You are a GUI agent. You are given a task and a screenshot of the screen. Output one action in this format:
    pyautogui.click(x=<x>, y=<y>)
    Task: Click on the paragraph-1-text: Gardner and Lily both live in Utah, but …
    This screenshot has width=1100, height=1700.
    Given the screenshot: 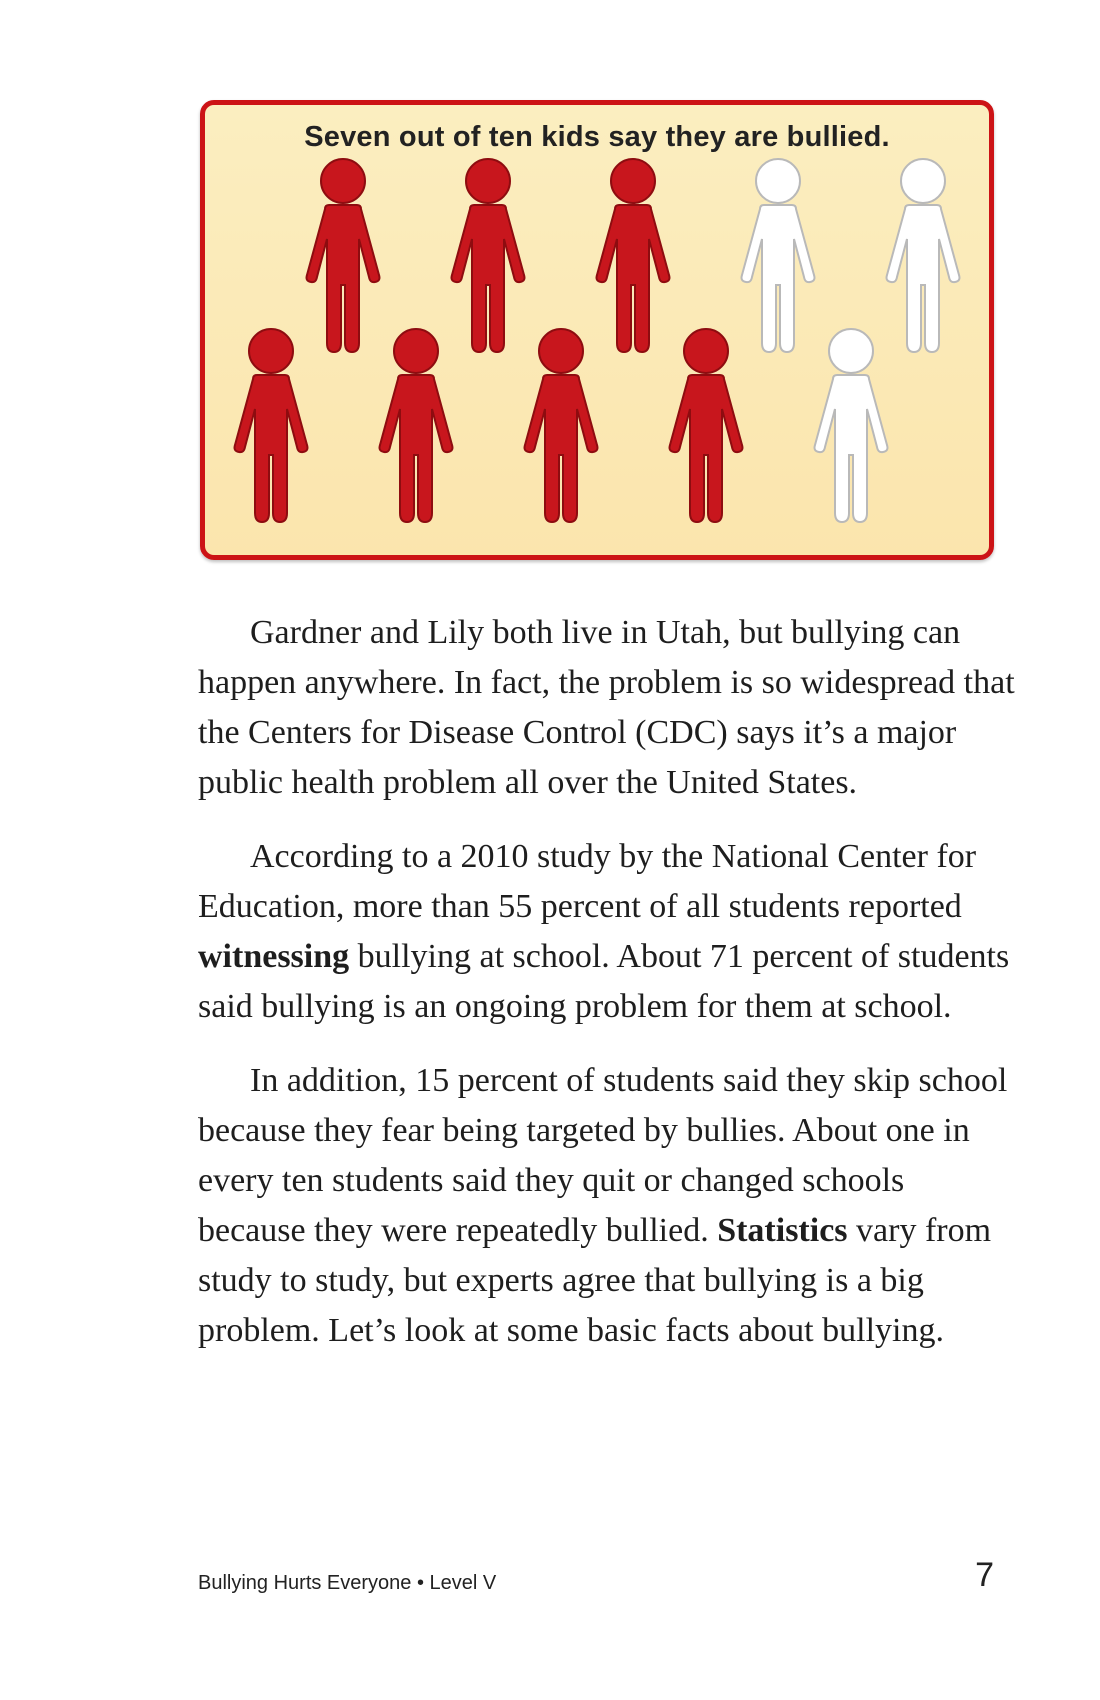 What is the action you would take?
    pyautogui.click(x=606, y=707)
    